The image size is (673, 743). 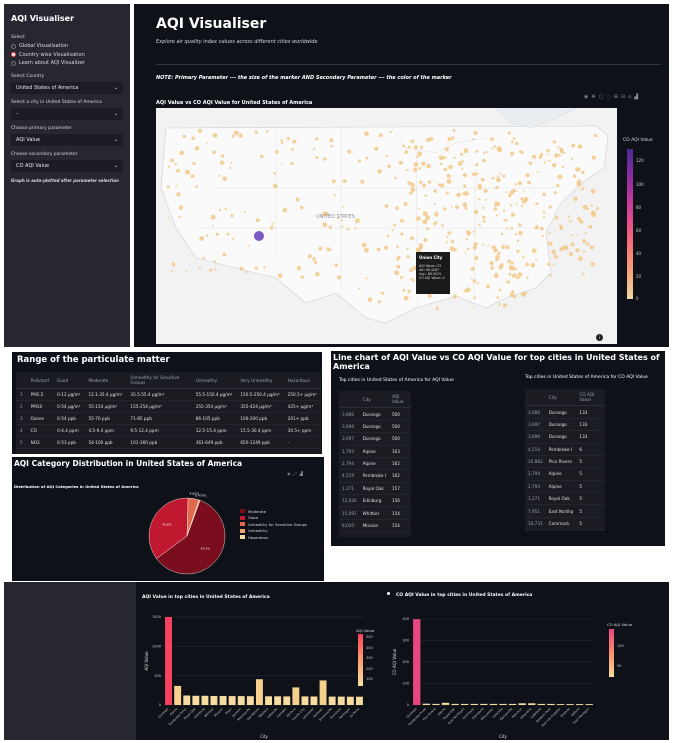 What do you see at coordinates (105, 380) in the screenshot?
I see `range-header-cell: Moderate` at bounding box center [105, 380].